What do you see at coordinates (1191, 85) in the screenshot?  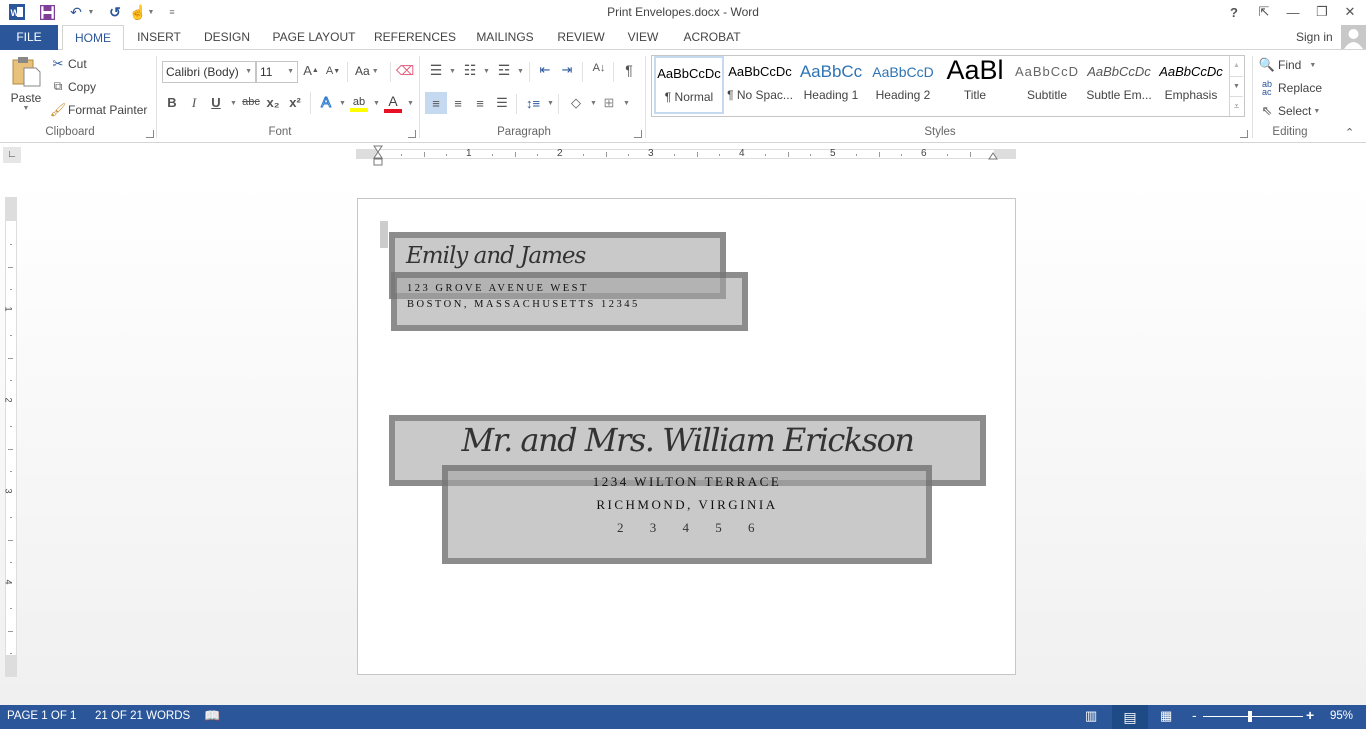 I see `style-emphasis: AaBbCcDc Emphasis` at bounding box center [1191, 85].